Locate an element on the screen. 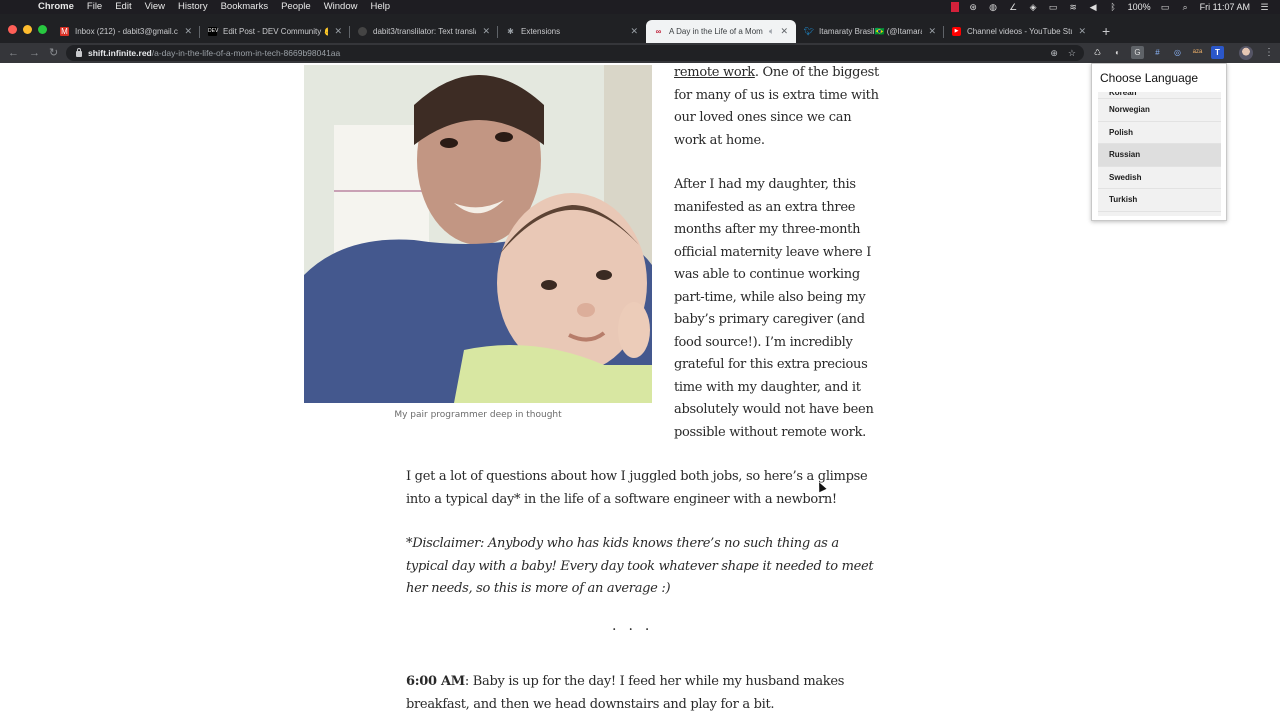 This screenshot has width=1280, height=720. chrome-menu-icon: ⋮ is located at coordinates (1269, 53).